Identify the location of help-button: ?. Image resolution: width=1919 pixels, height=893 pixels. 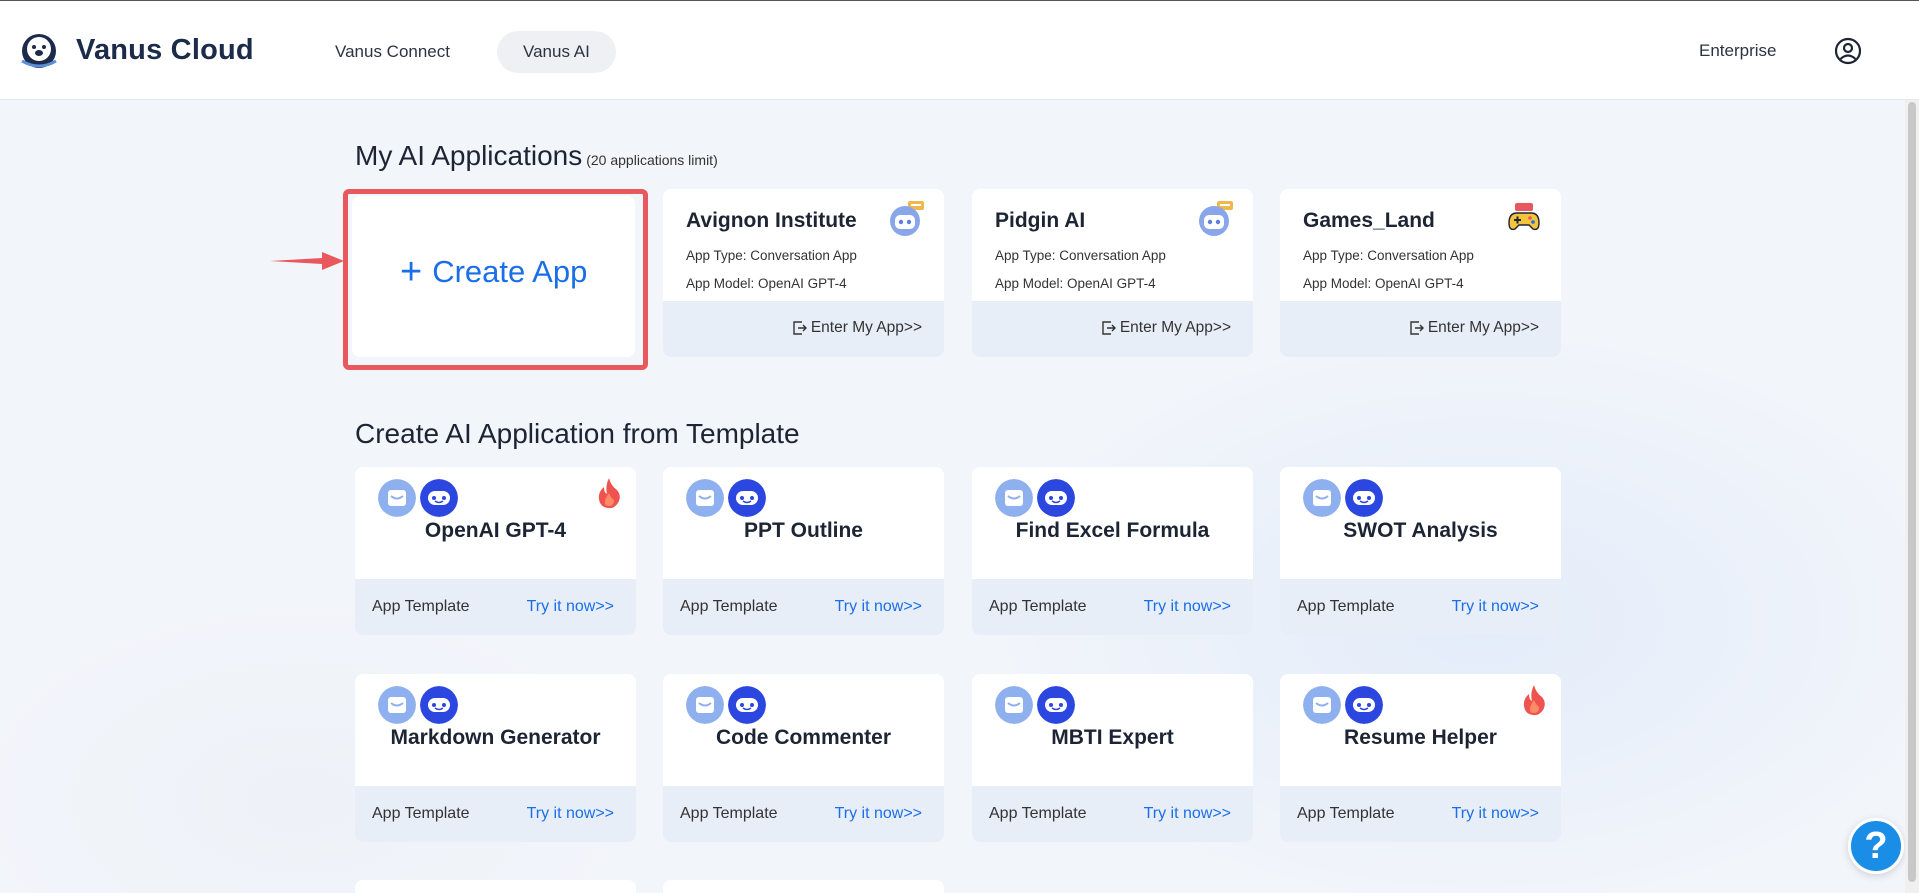
(1876, 846).